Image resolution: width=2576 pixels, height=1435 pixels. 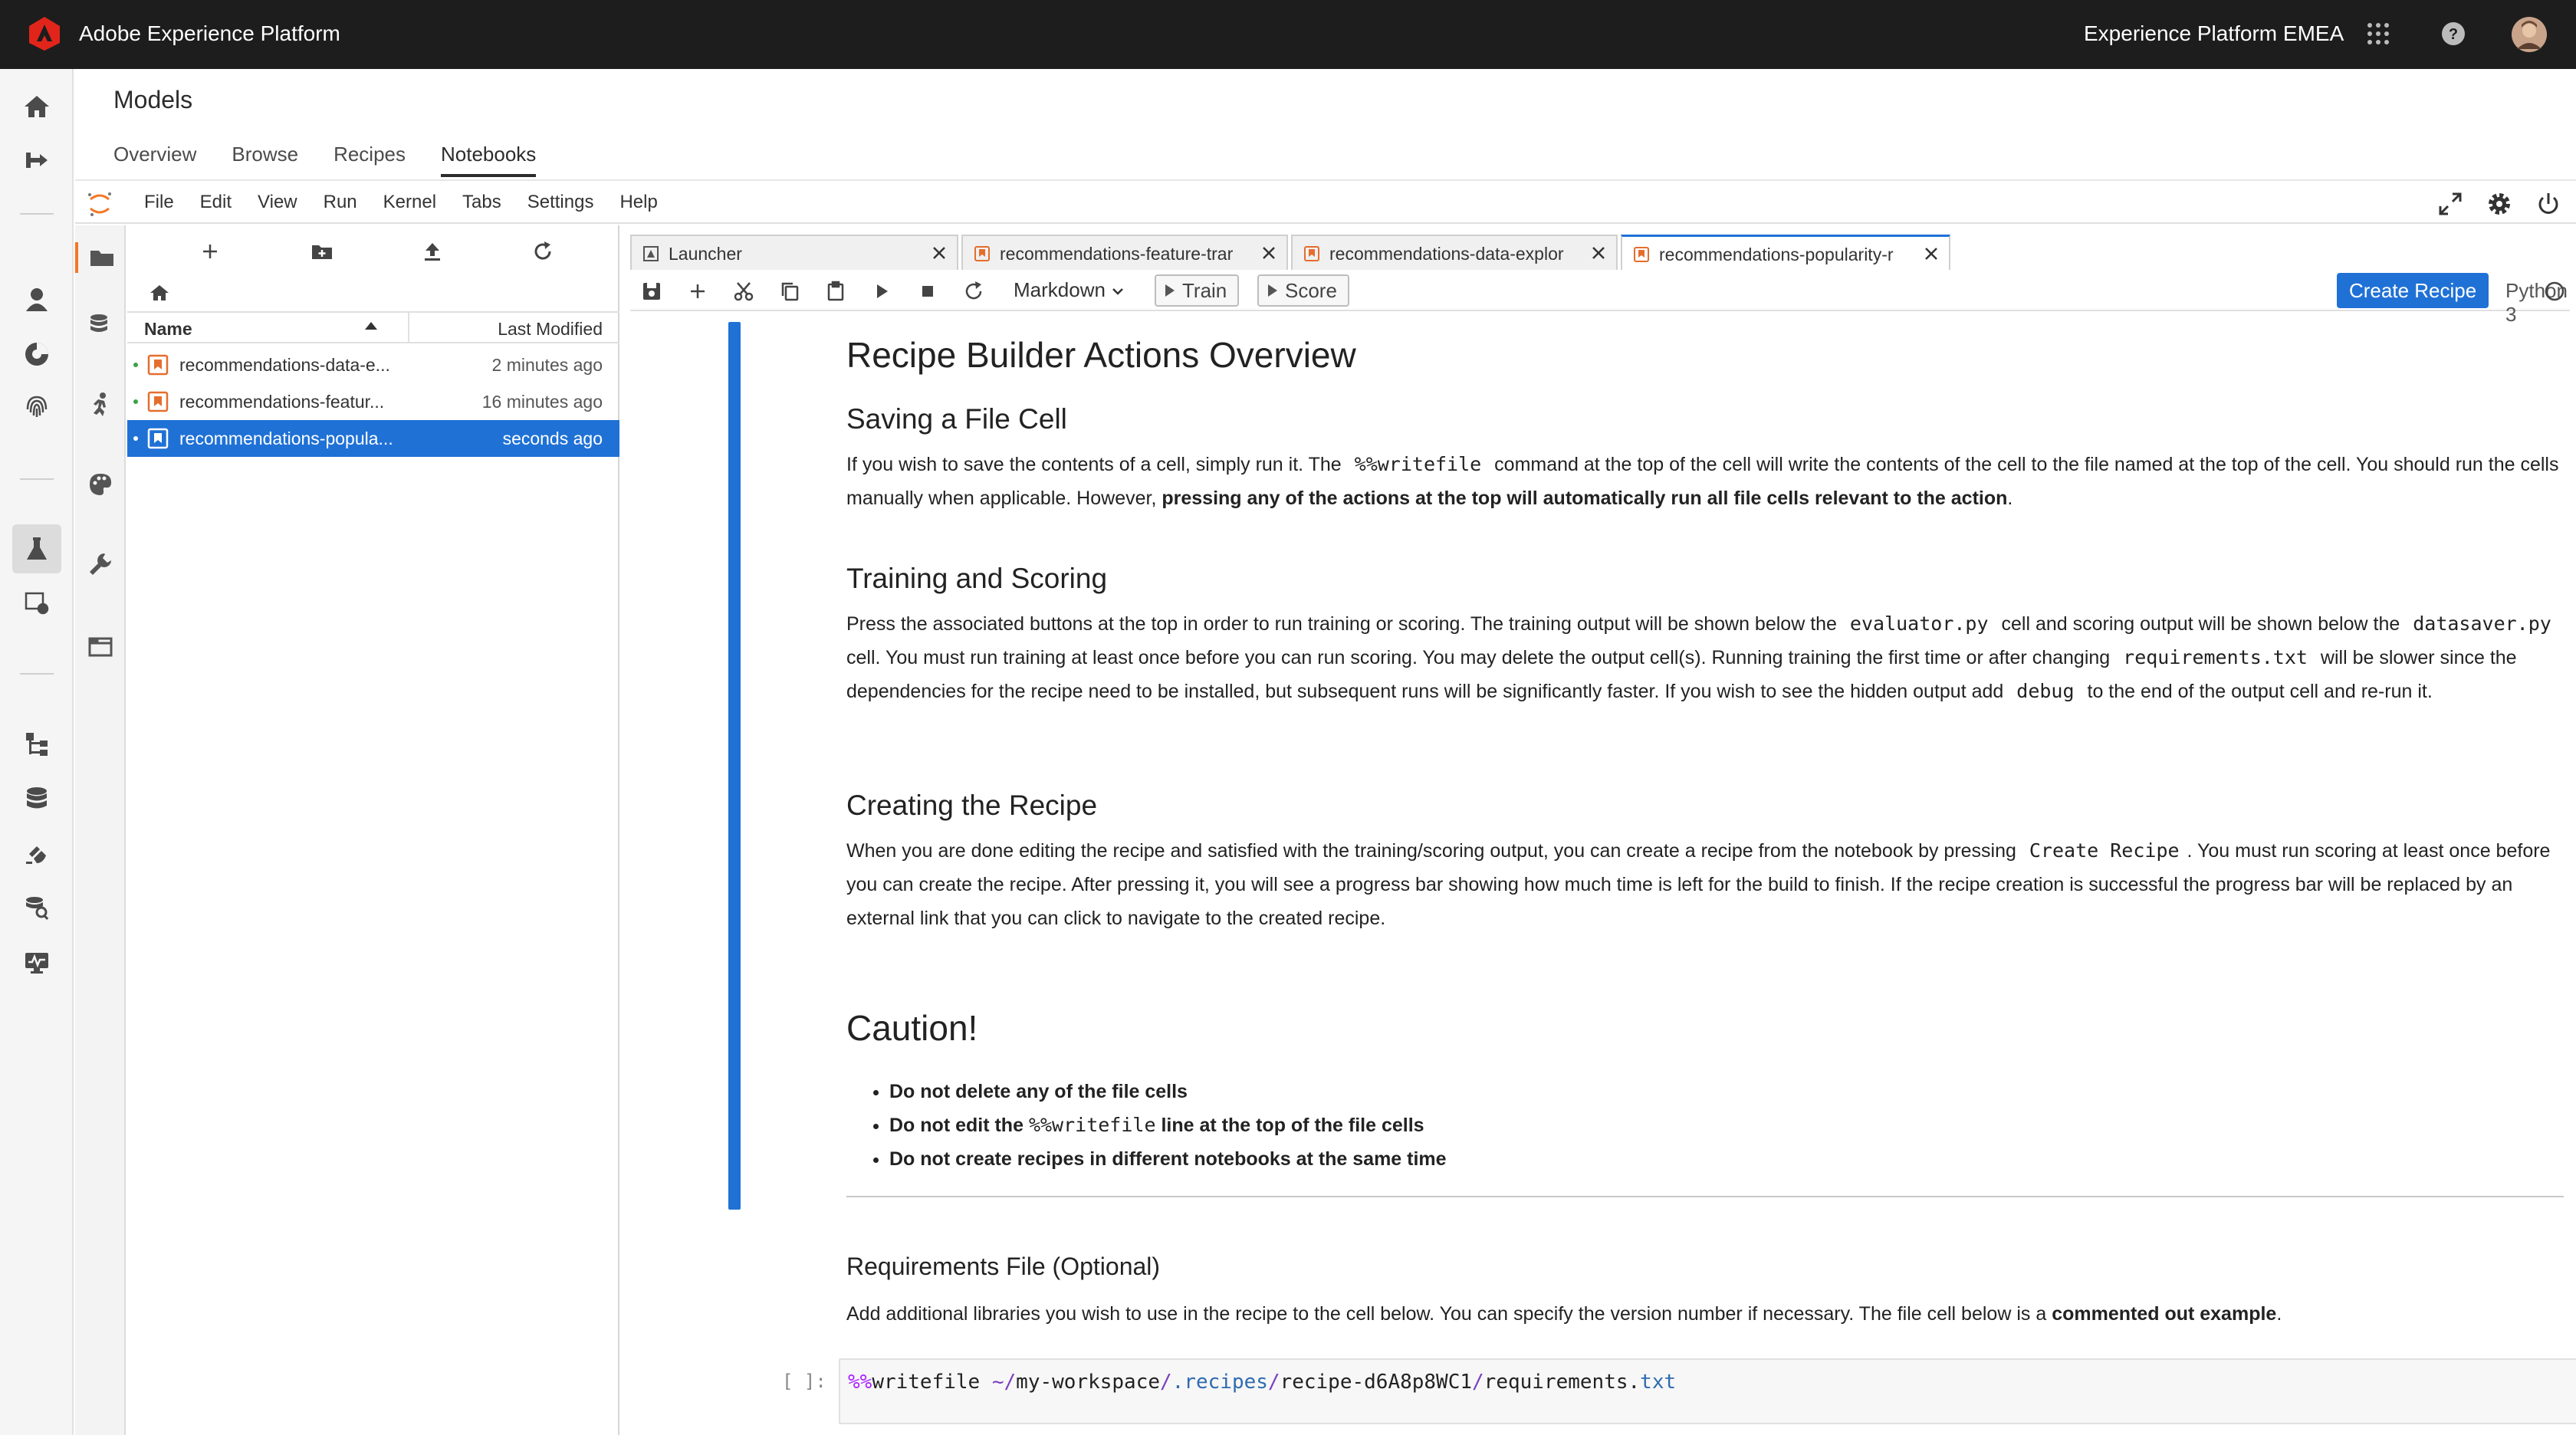 I want to click on wrench-icon, so click(x=100, y=564).